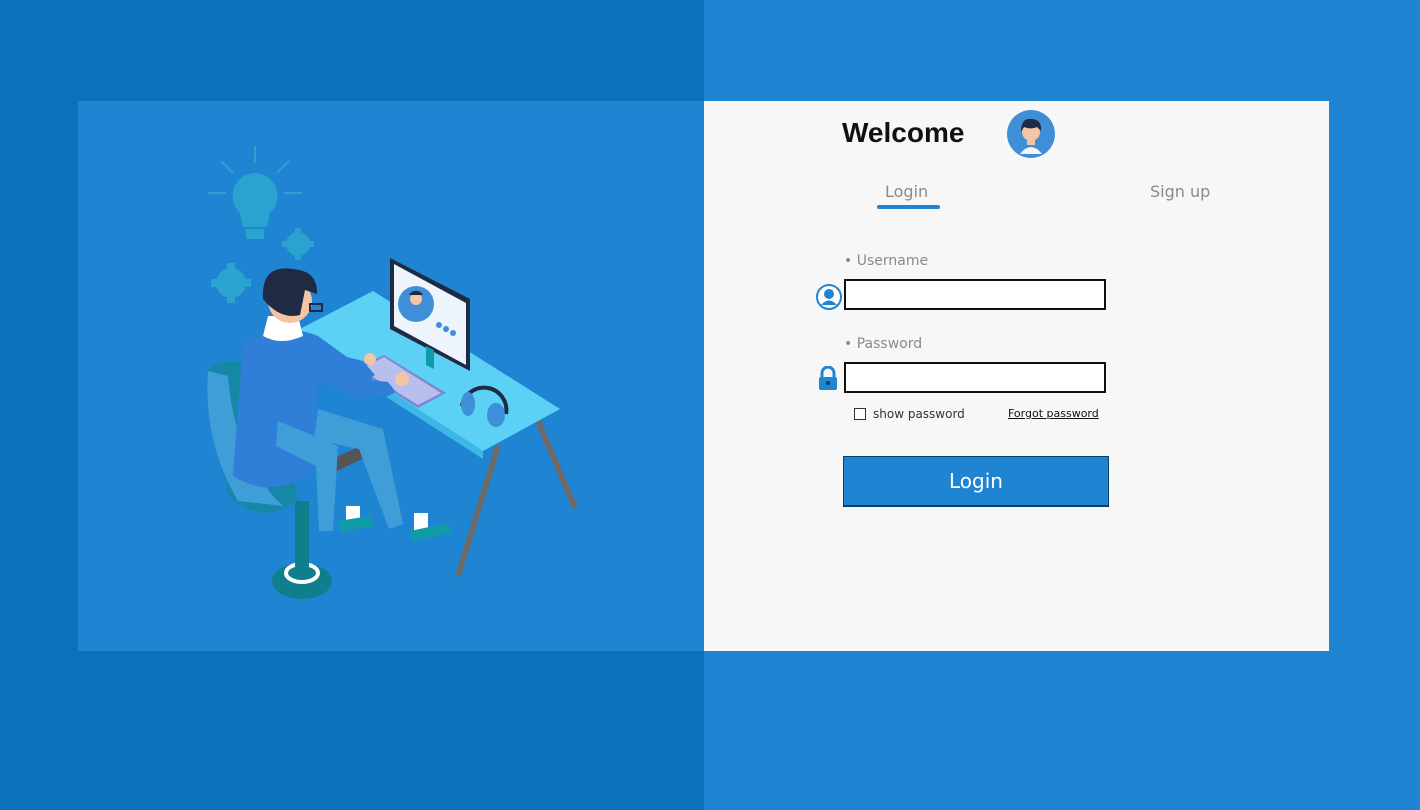 The width and height of the screenshot is (1420, 810). I want to click on show-password-toggle: show password, so click(909, 414).